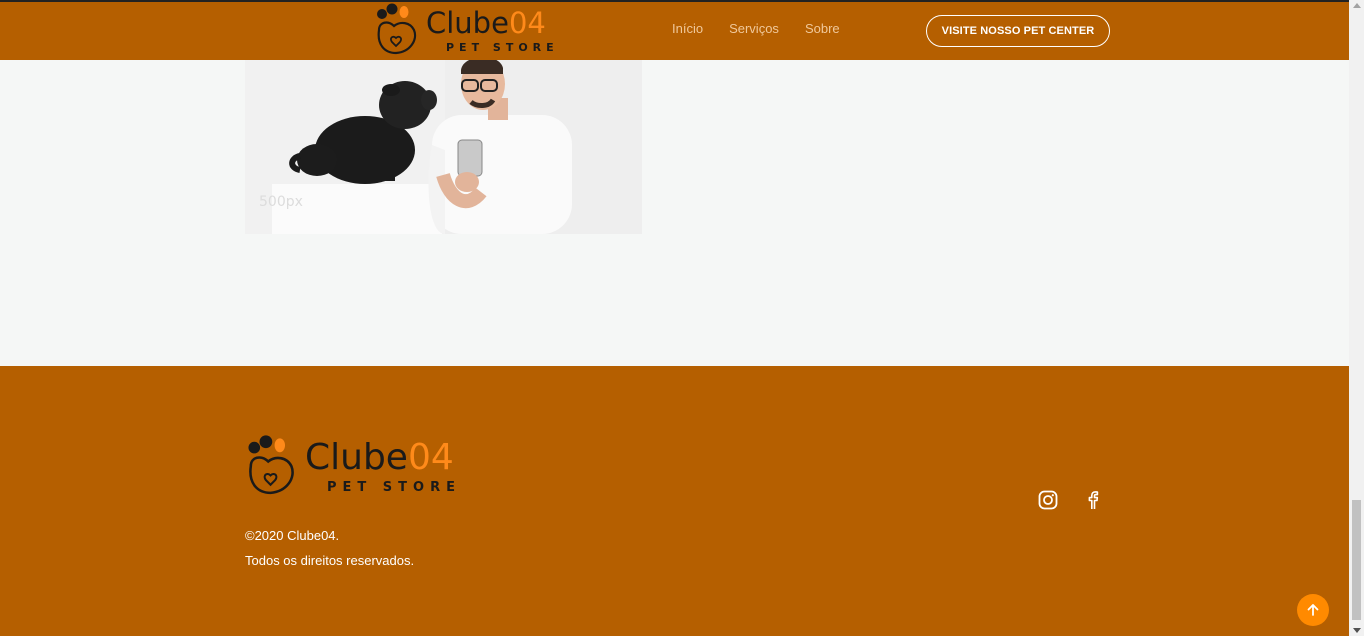  I want to click on scroll-to-top-button, so click(1313, 610).